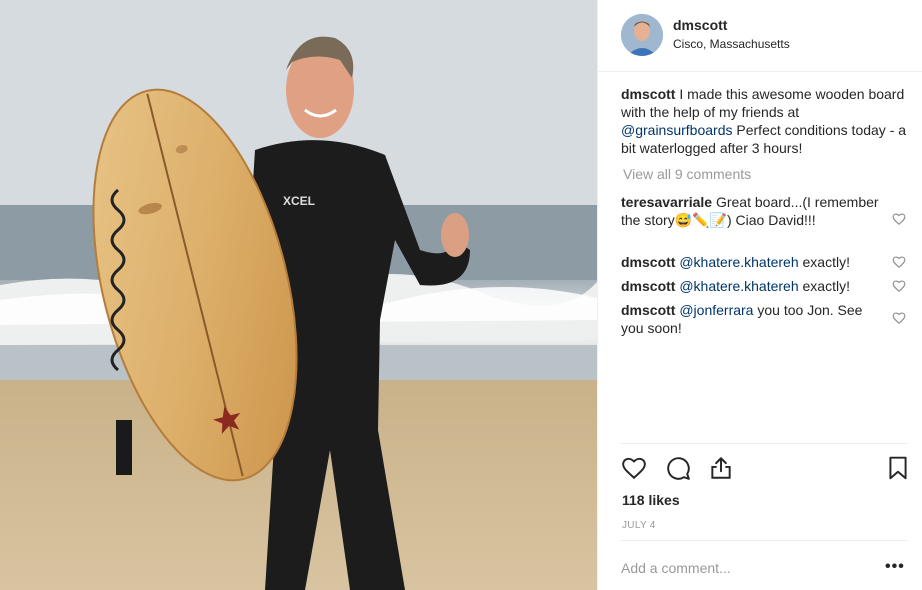 The width and height of the screenshot is (922, 590). Describe the element at coordinates (700, 25) in the screenshot. I see `header-username: dmscott` at that location.